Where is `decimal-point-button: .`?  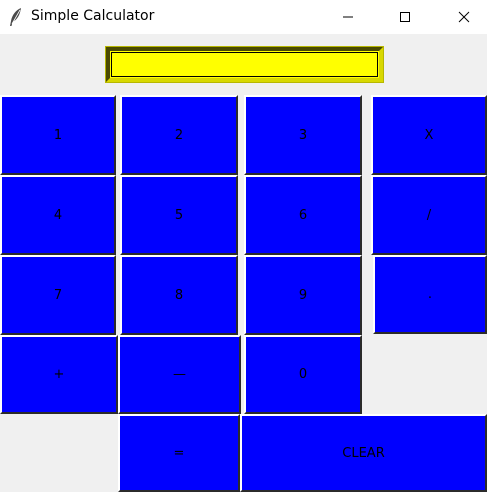
decimal-point-button: . is located at coordinates (430, 294).